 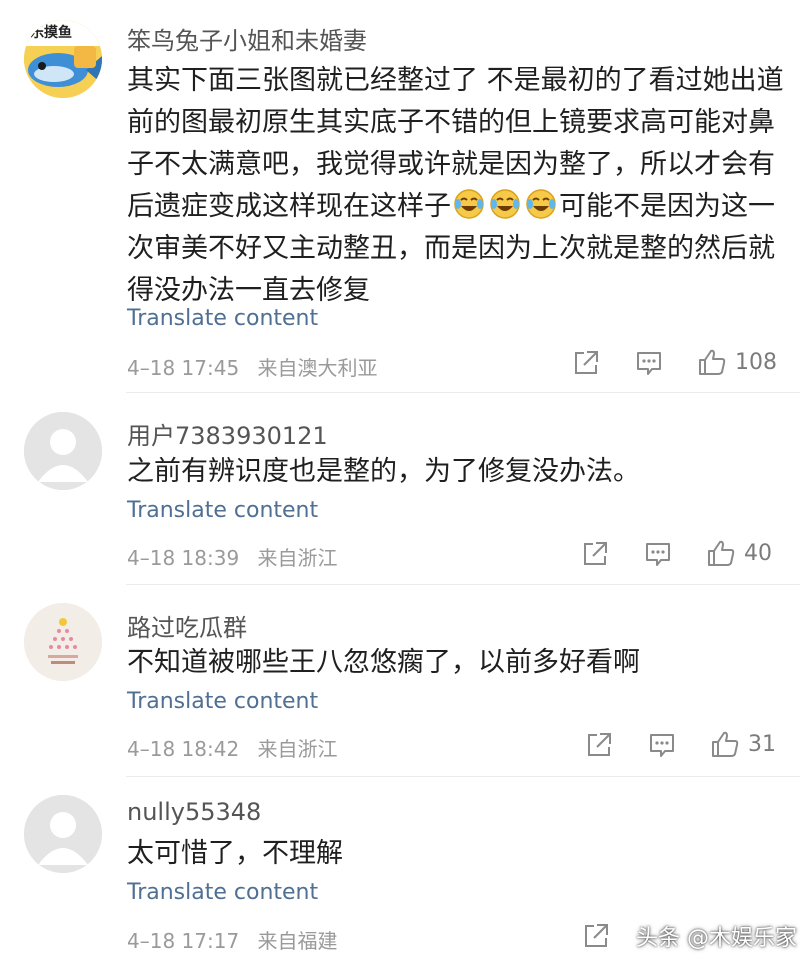 What do you see at coordinates (317, 368) in the screenshot?
I see `location: 来自澳大利亚` at bounding box center [317, 368].